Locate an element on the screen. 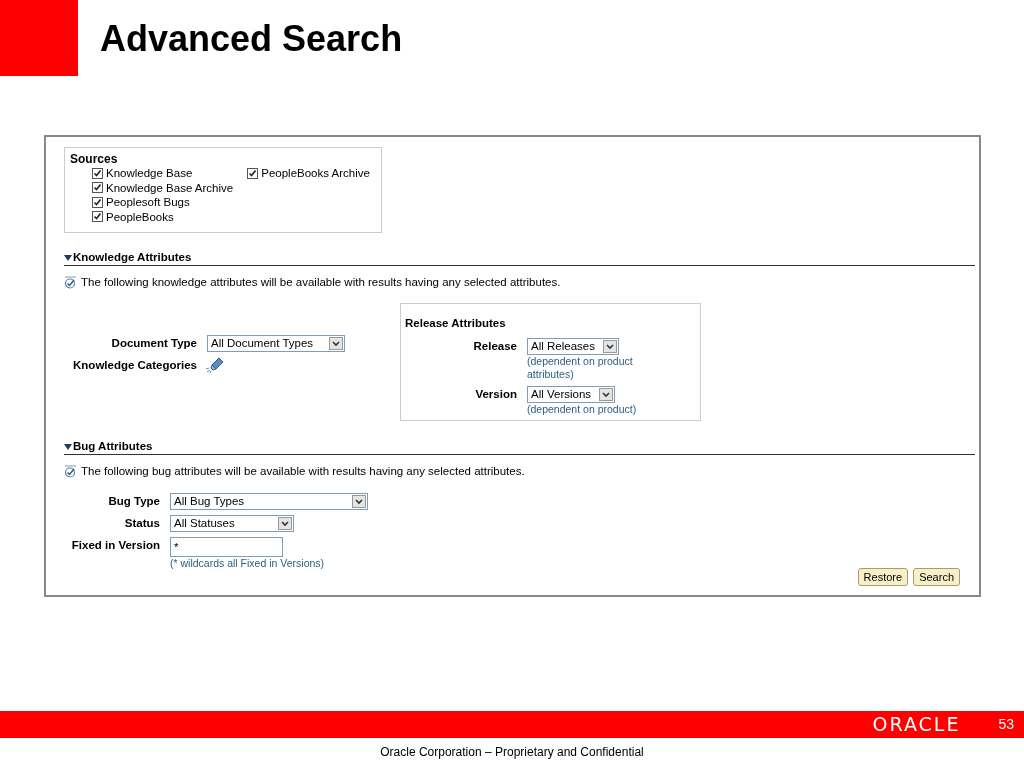 The height and width of the screenshot is (768, 1024). footer-text: Oracle Corporation – Proprietary and Confidential is located at coordinates (512, 752).